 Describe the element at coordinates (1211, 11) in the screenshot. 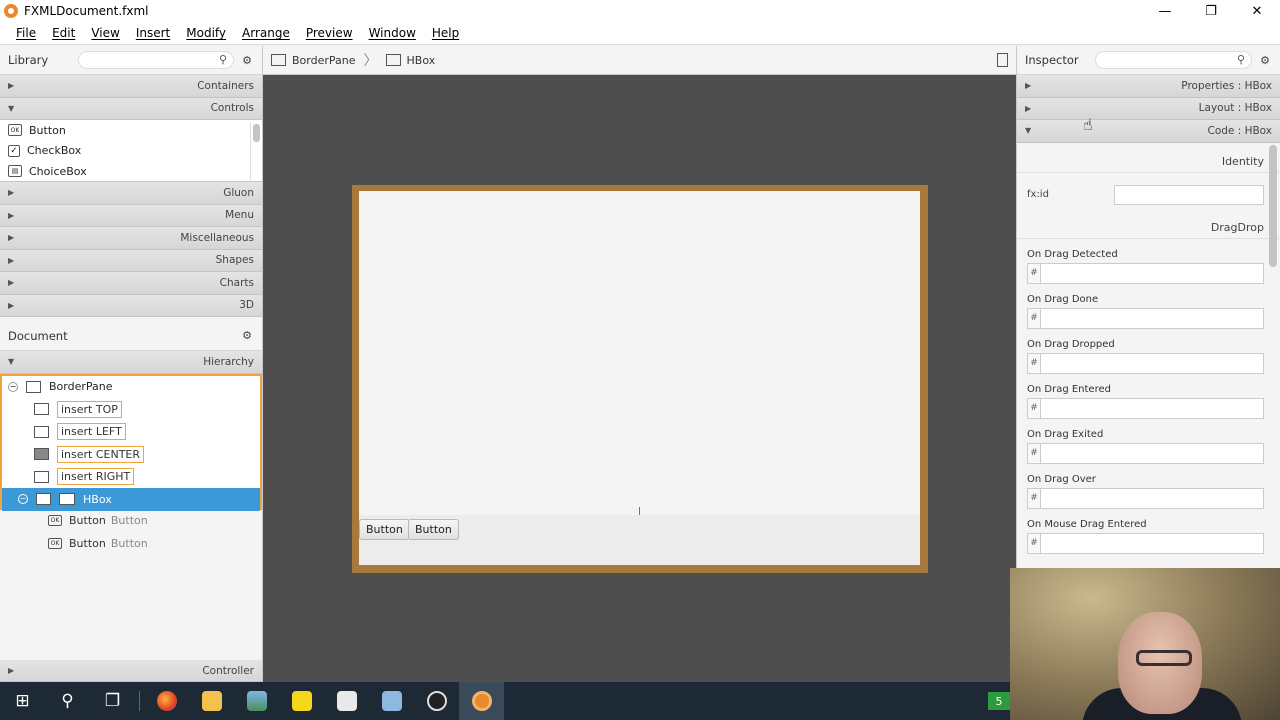

I see `restore-button: ❐` at that location.